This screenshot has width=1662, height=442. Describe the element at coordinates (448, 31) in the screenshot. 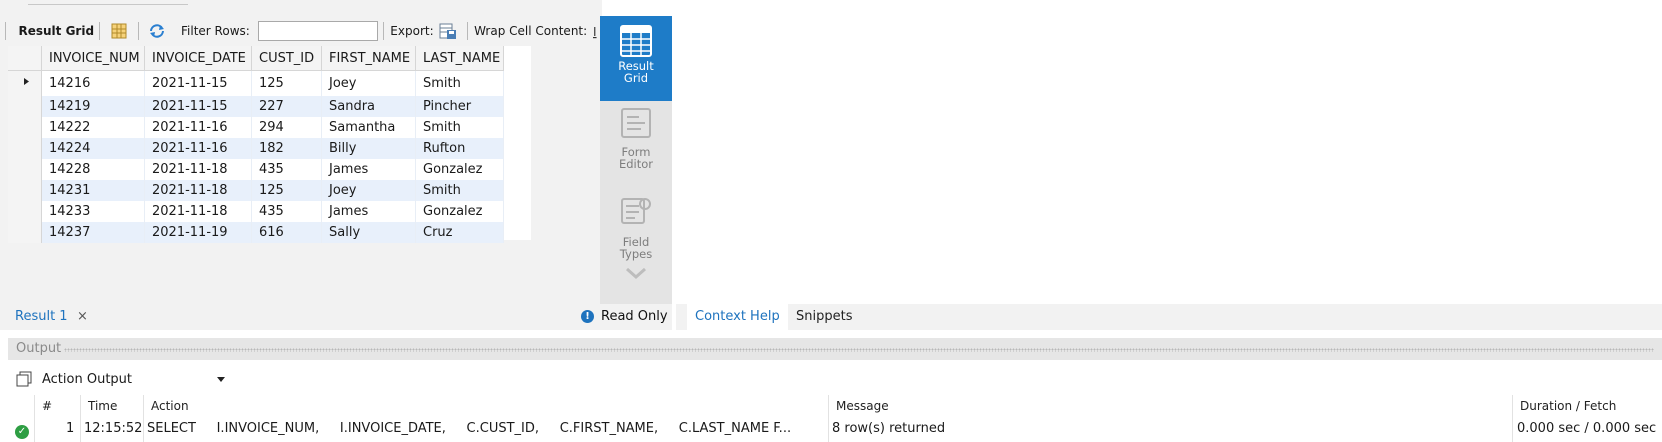

I see `export-icon` at that location.